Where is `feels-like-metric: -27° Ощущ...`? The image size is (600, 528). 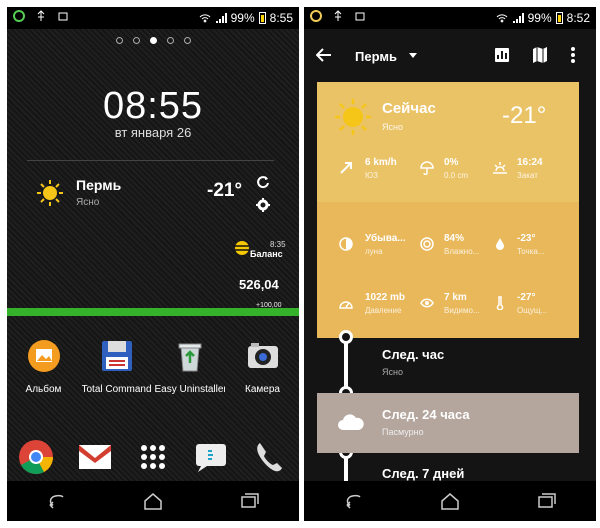 feels-like-metric: -27° Ощущ... is located at coordinates (544, 303).